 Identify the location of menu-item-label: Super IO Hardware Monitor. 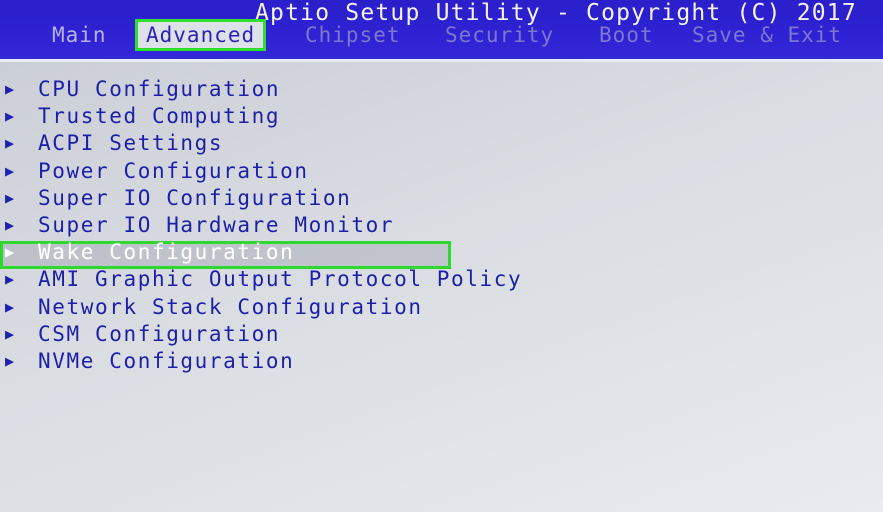
(216, 224).